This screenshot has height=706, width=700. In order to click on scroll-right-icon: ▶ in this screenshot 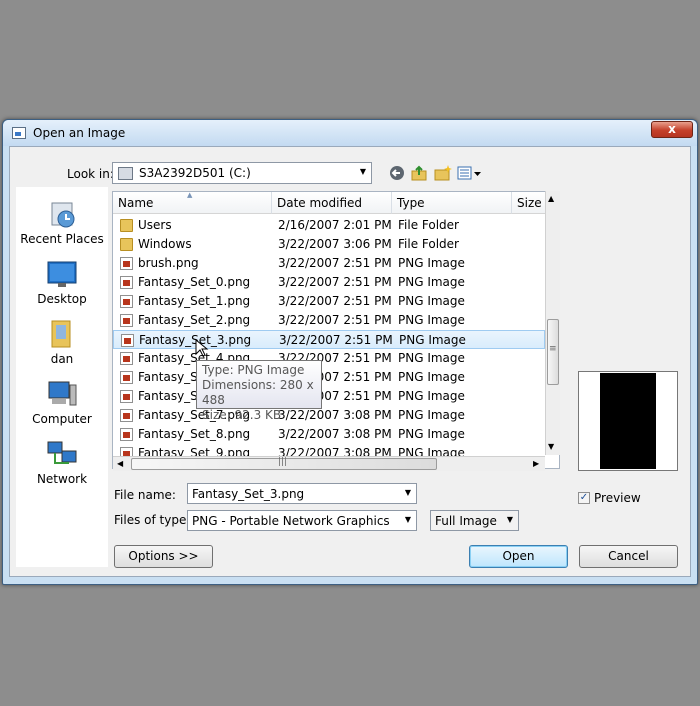, I will do `click(536, 463)`.